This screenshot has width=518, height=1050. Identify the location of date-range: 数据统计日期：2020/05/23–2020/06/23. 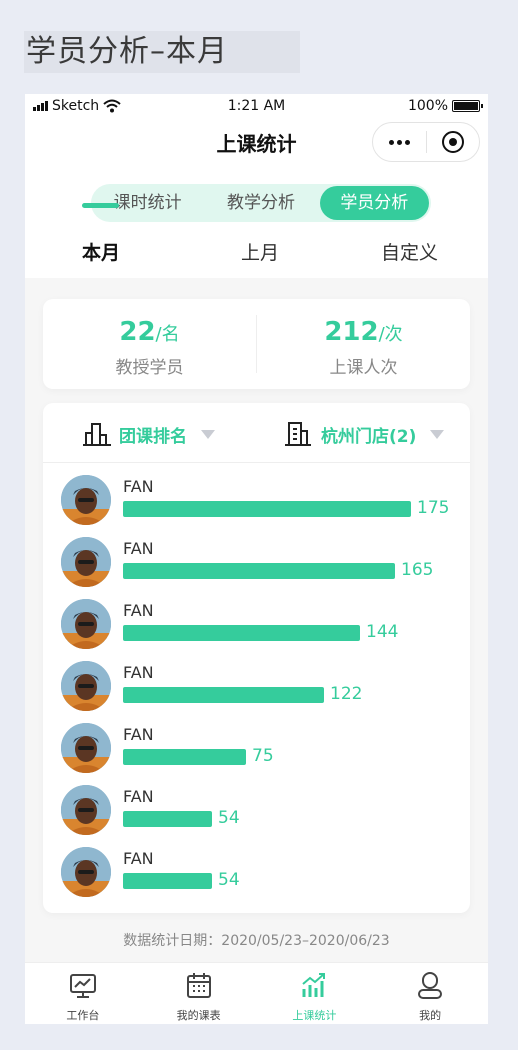
(256, 941).